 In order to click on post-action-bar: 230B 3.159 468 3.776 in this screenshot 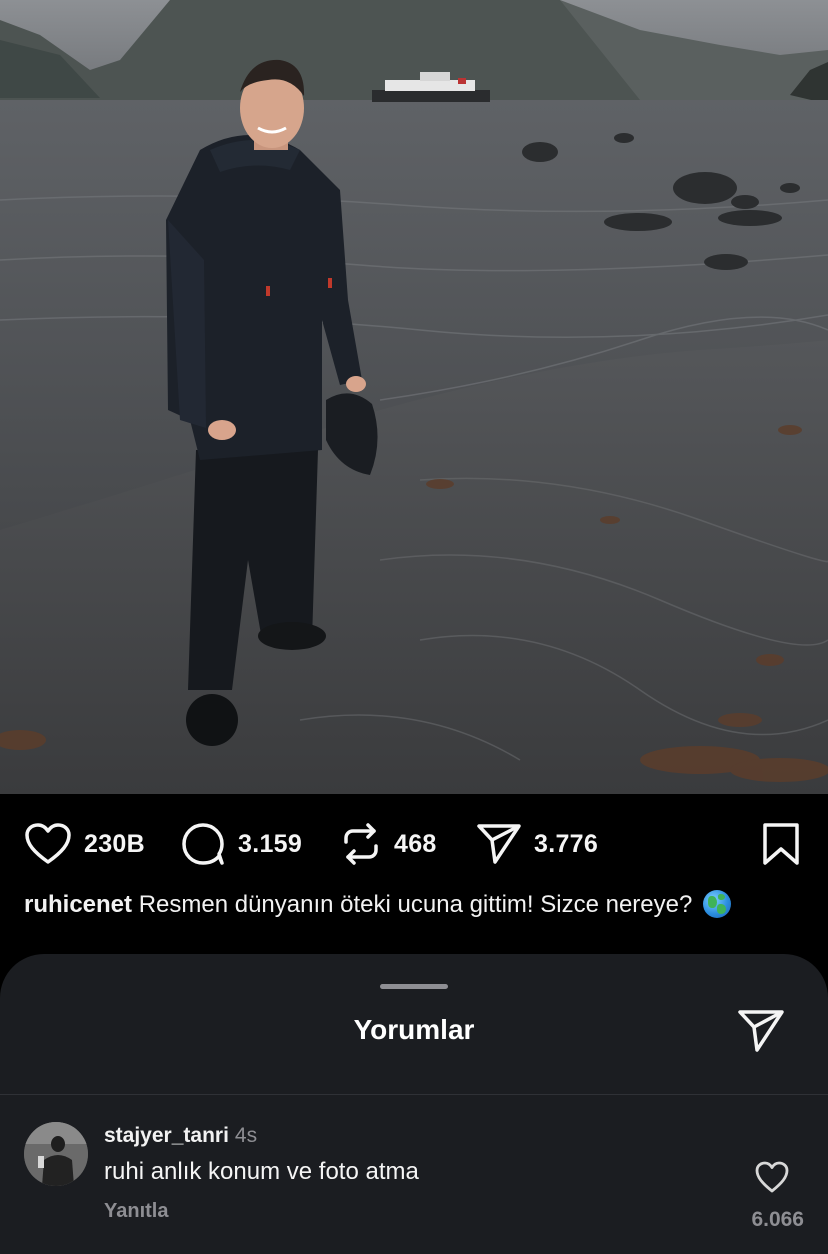, I will do `click(414, 844)`.